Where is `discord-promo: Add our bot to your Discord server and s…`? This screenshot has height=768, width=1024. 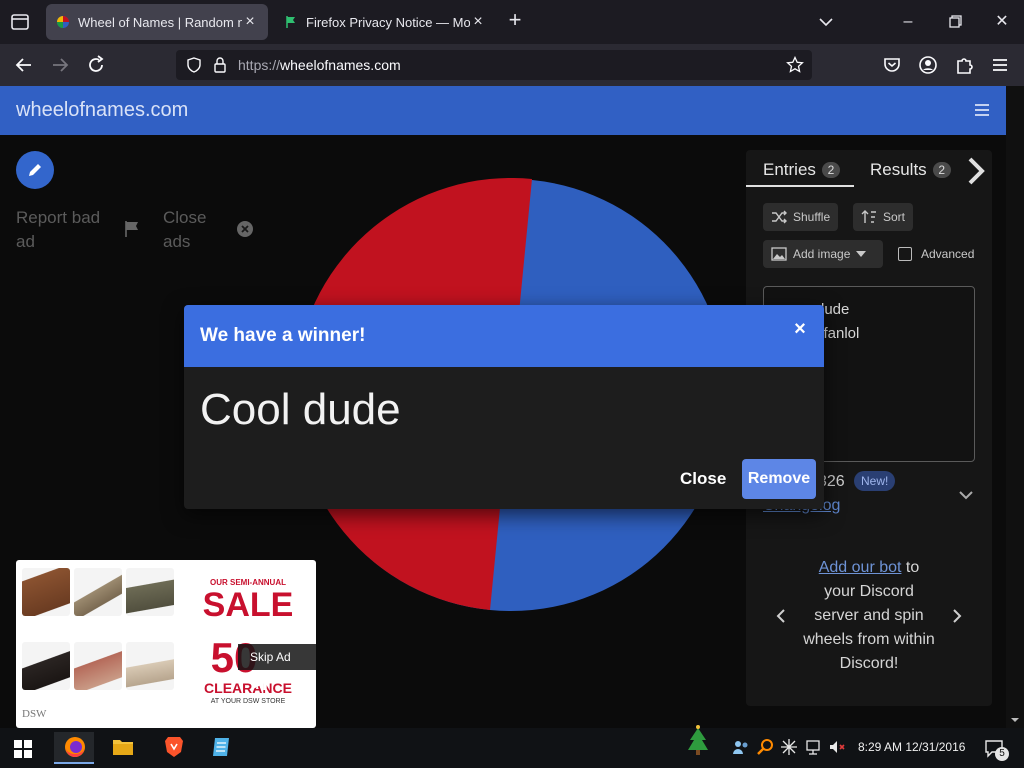
discord-promo: Add our bot to your Discord server and s… is located at coordinates (869, 615).